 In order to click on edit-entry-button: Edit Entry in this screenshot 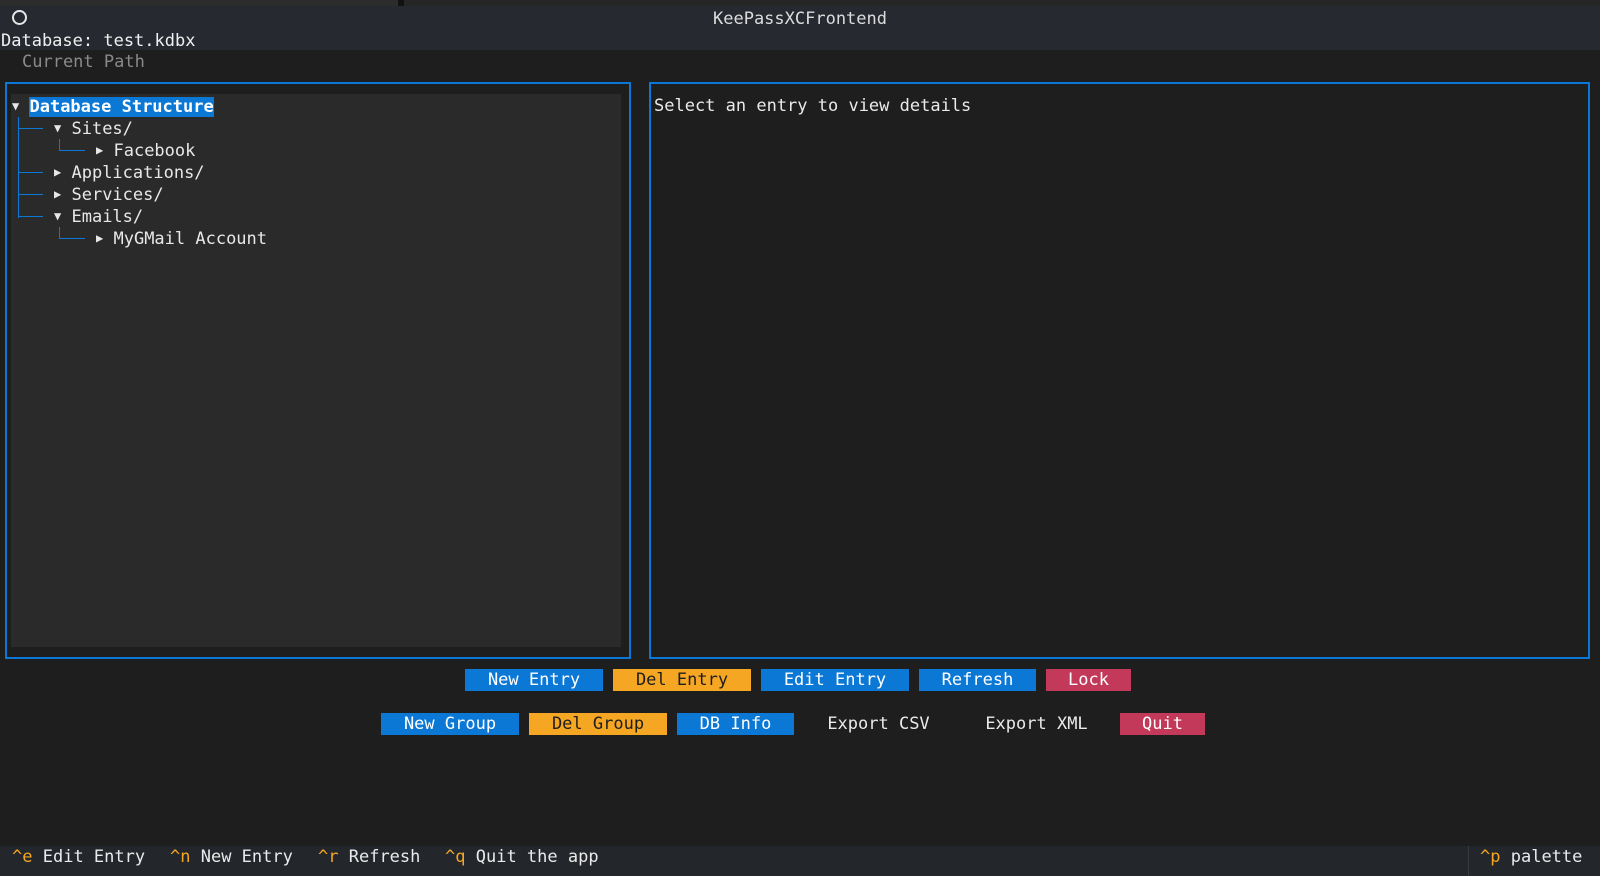, I will do `click(835, 680)`.